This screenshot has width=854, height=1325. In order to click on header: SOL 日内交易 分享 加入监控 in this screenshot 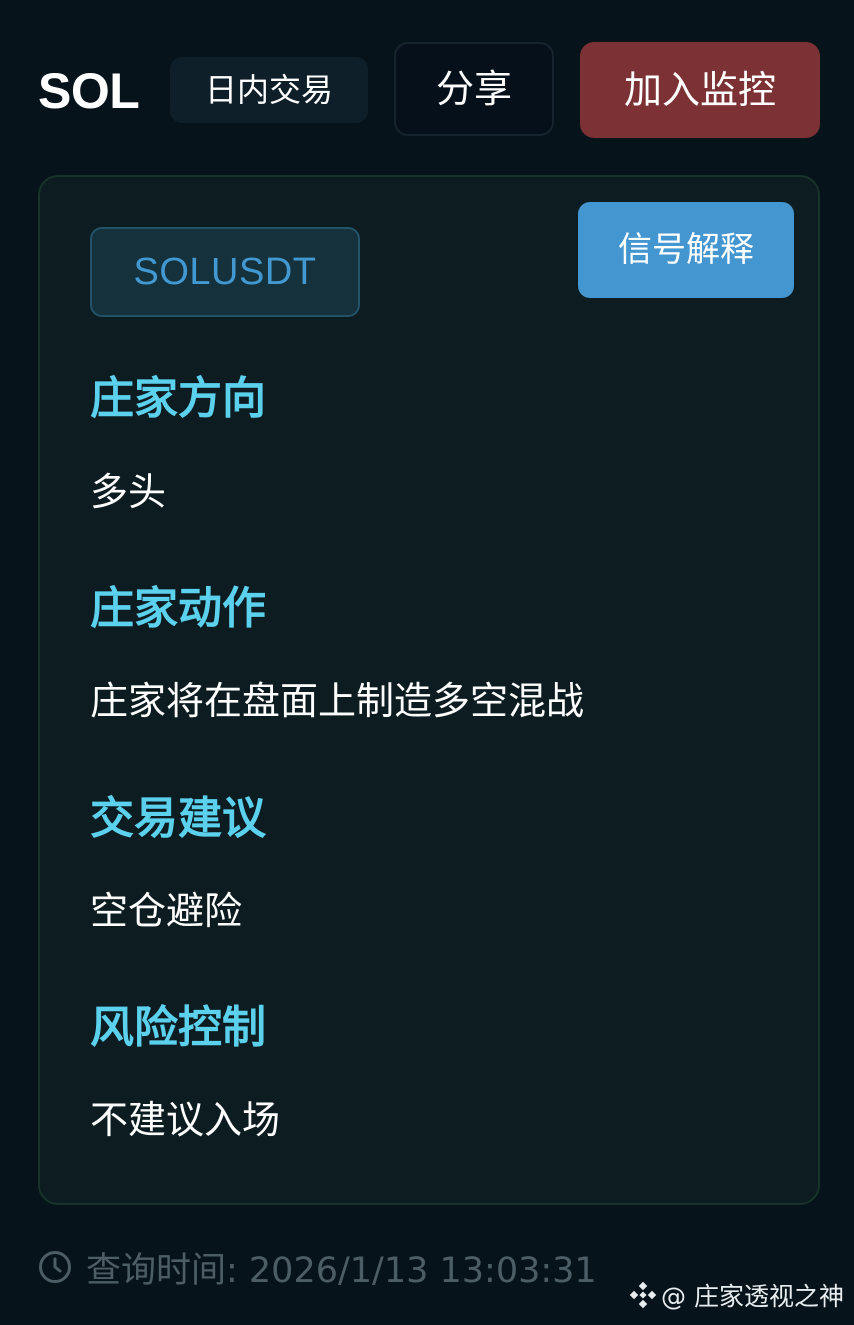, I will do `click(427, 80)`.